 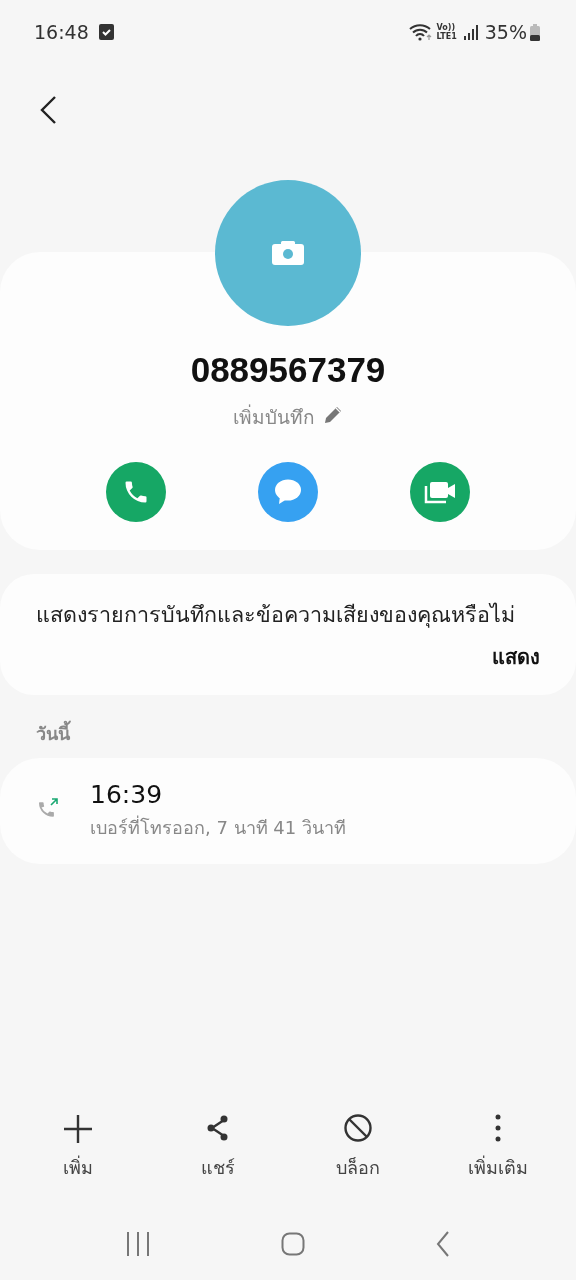 What do you see at coordinates (137, 1244) in the screenshot?
I see `recent-apps-icon` at bounding box center [137, 1244].